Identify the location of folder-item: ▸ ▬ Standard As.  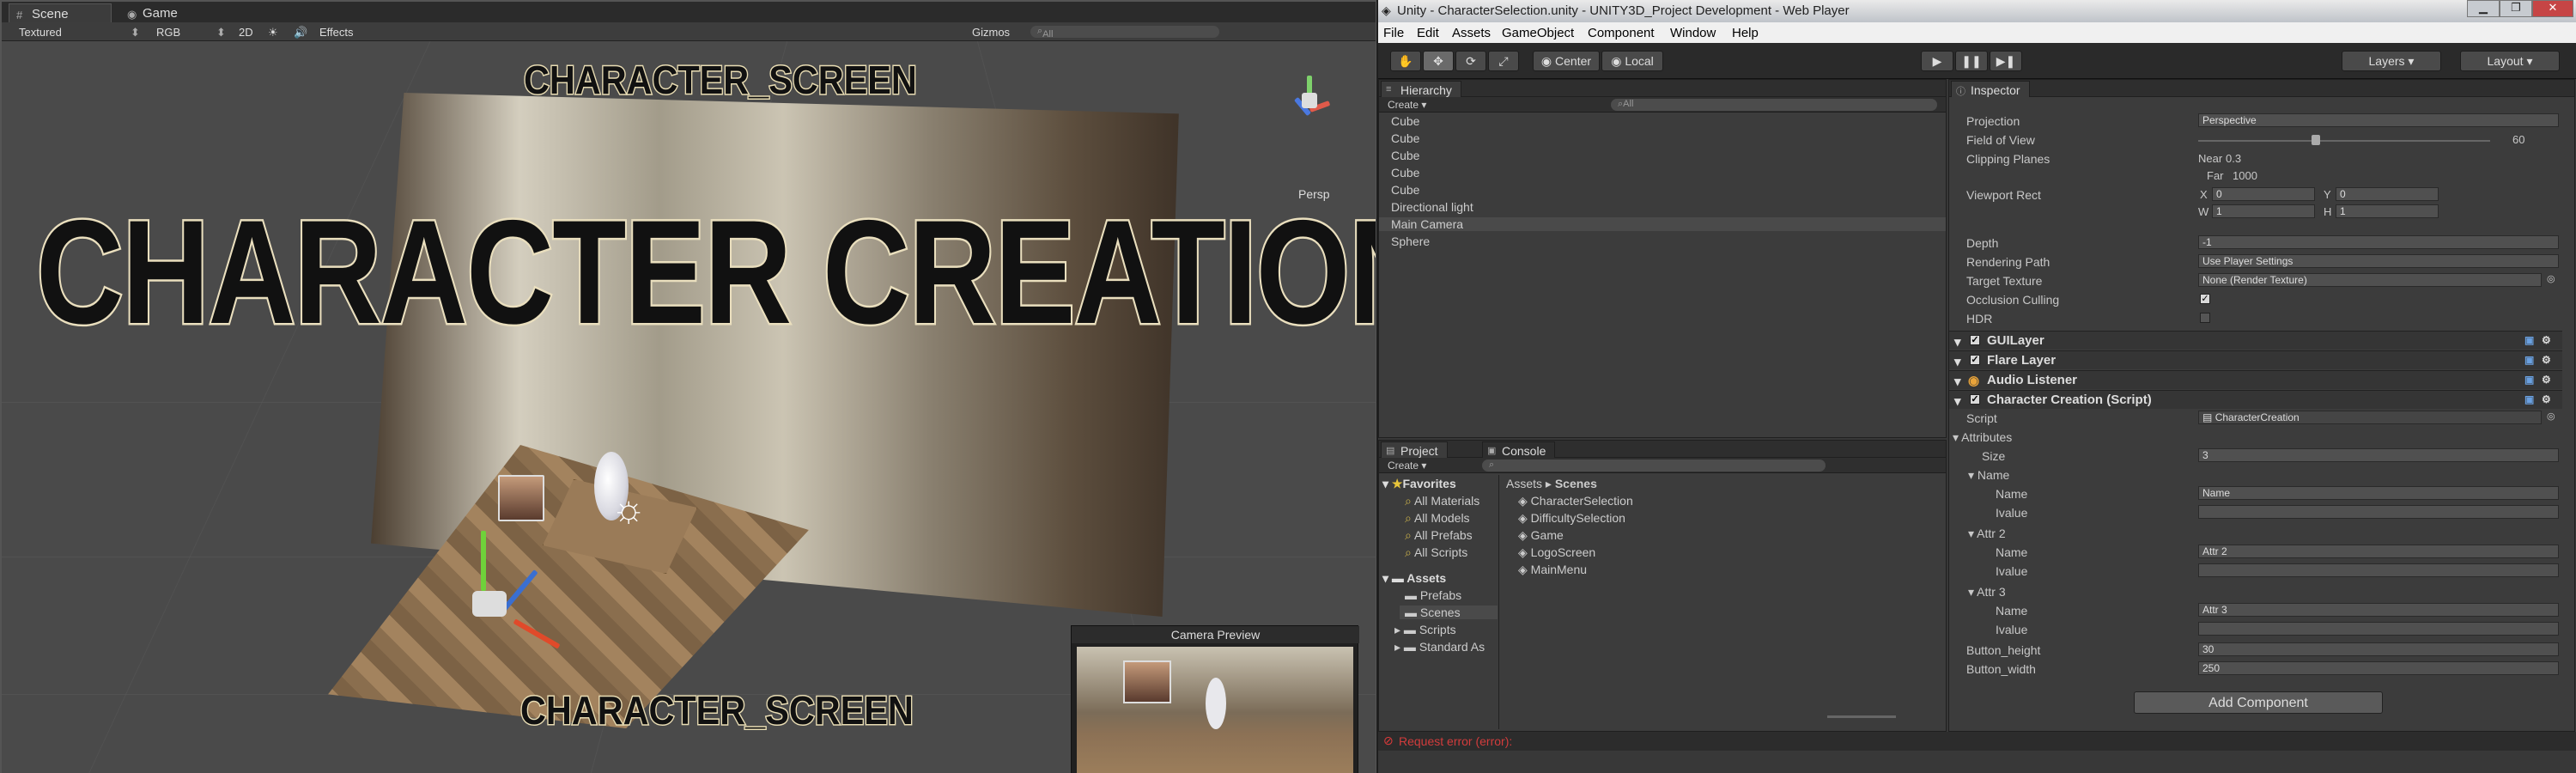
(1440, 647).